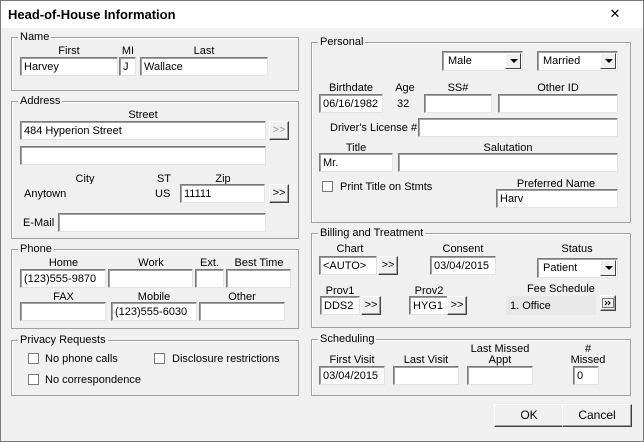  Describe the element at coordinates (154, 311) in the screenshot. I see `mobile-field: (123)555-6030` at that location.